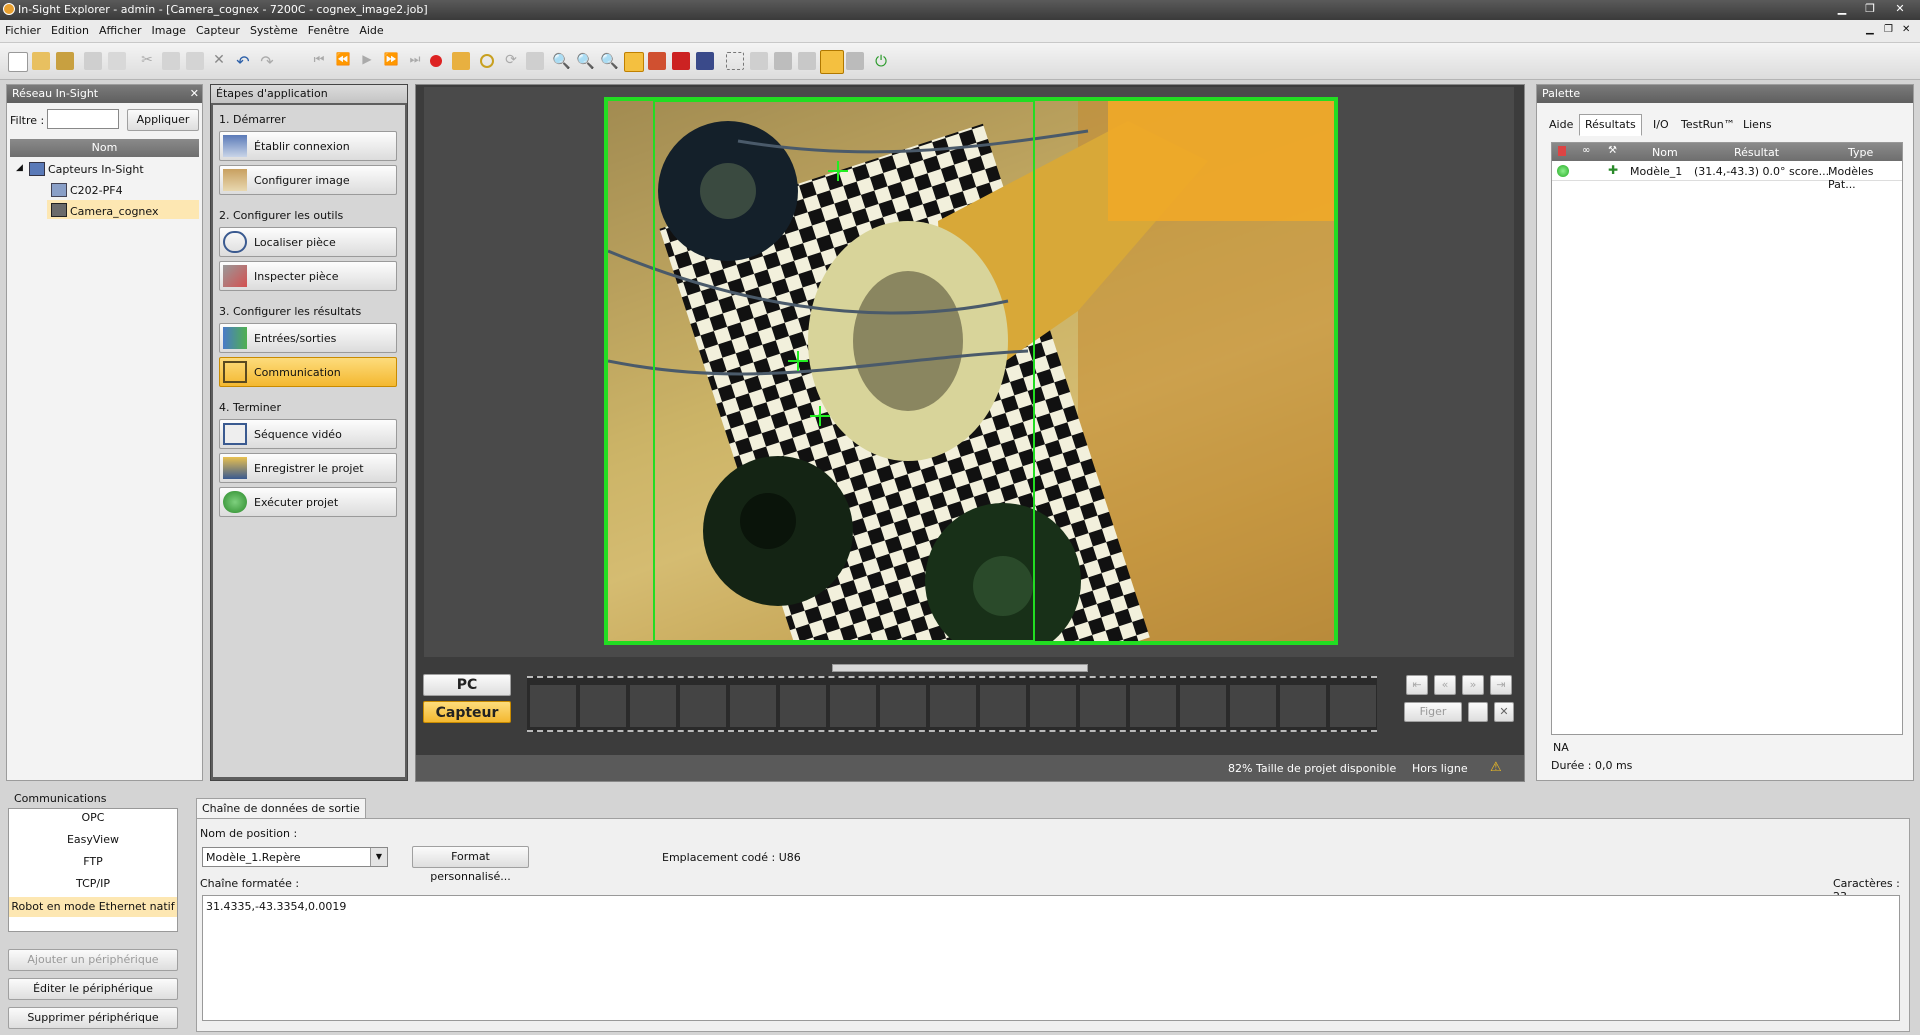  Describe the element at coordinates (343, 61) in the screenshot. I see `prev-frame-icon: ⏪` at that location.